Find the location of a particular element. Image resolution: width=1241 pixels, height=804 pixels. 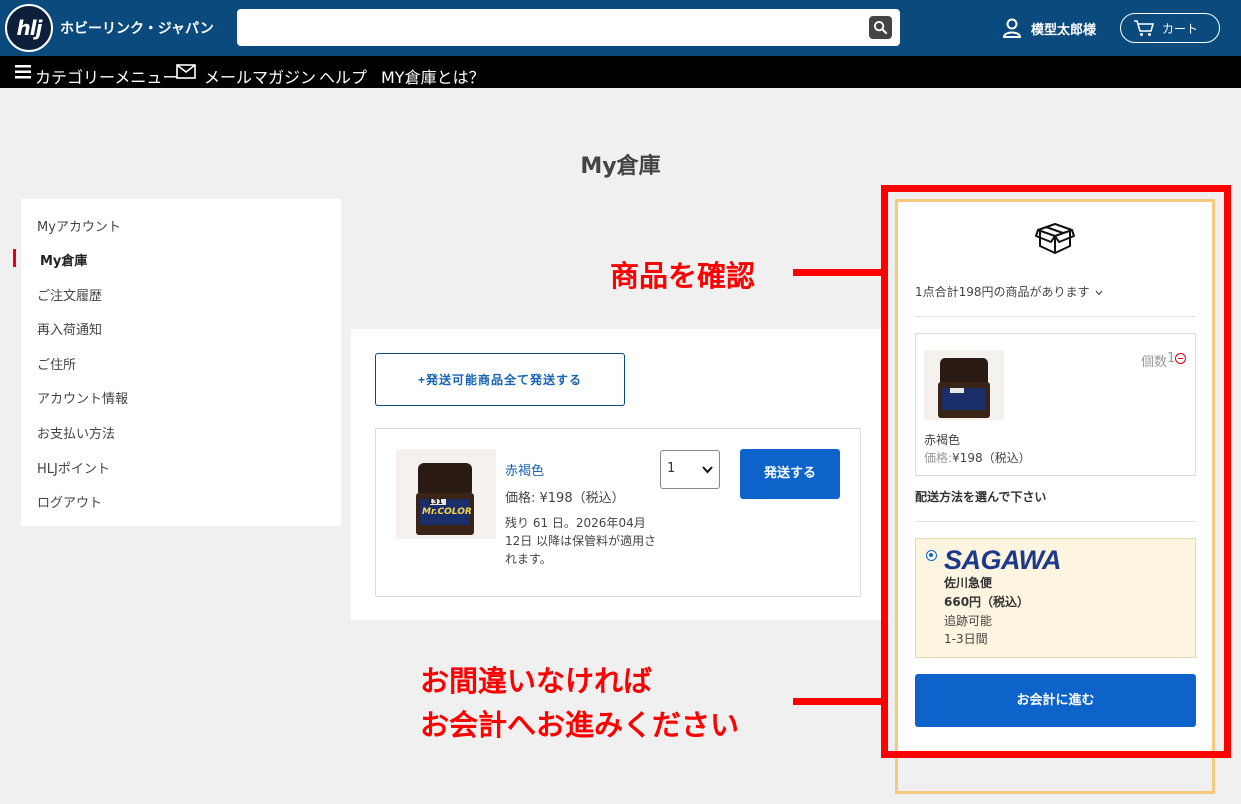

nav-category-menu: カテゴリーメニュー is located at coordinates (106, 76).